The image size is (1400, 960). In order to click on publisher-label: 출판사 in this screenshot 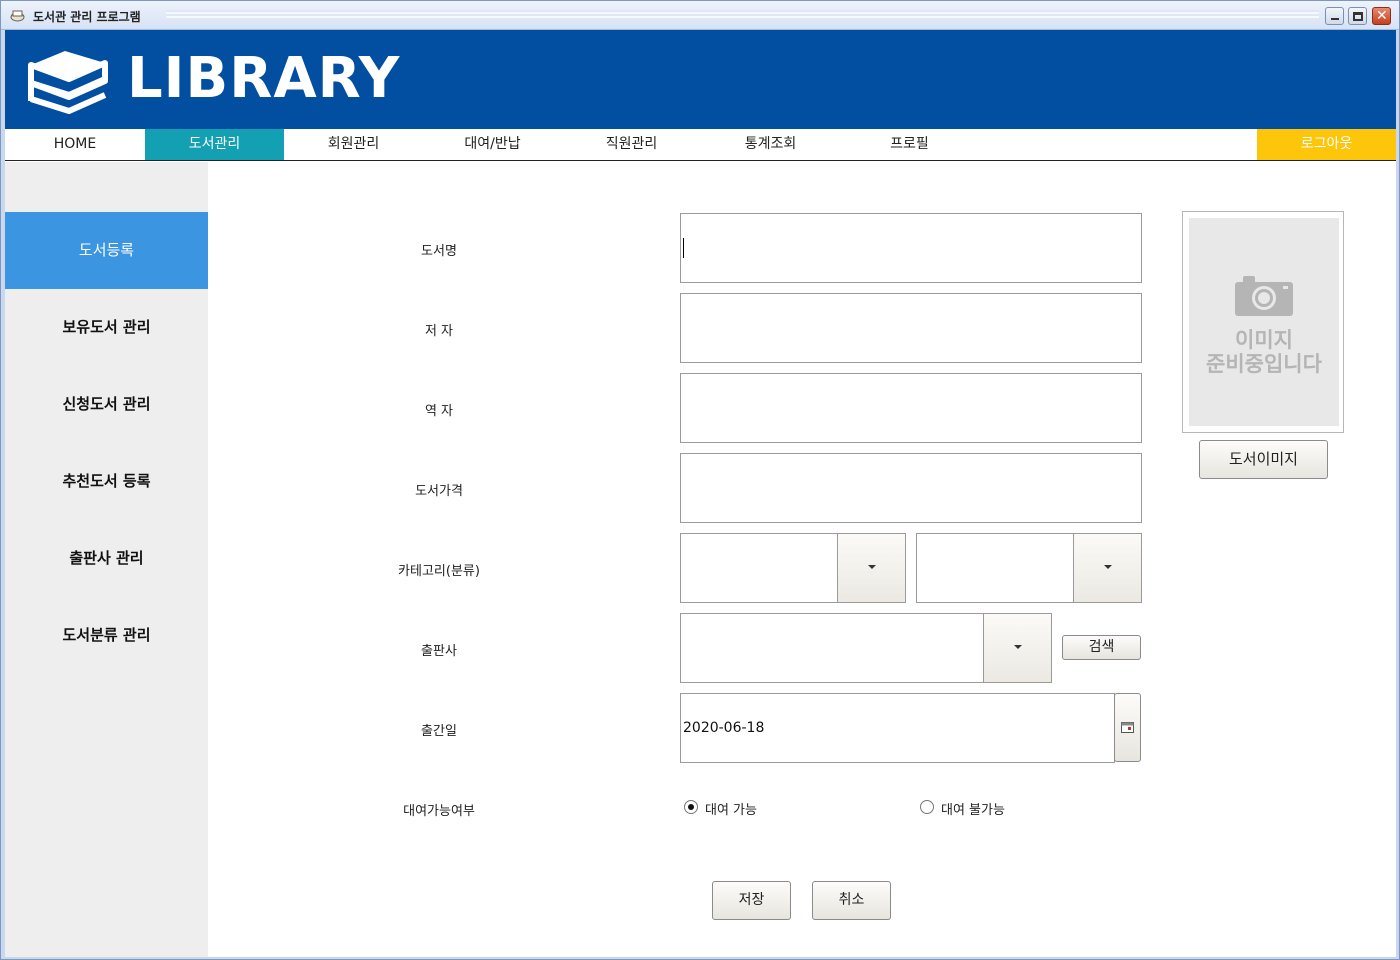, I will do `click(439, 651)`.